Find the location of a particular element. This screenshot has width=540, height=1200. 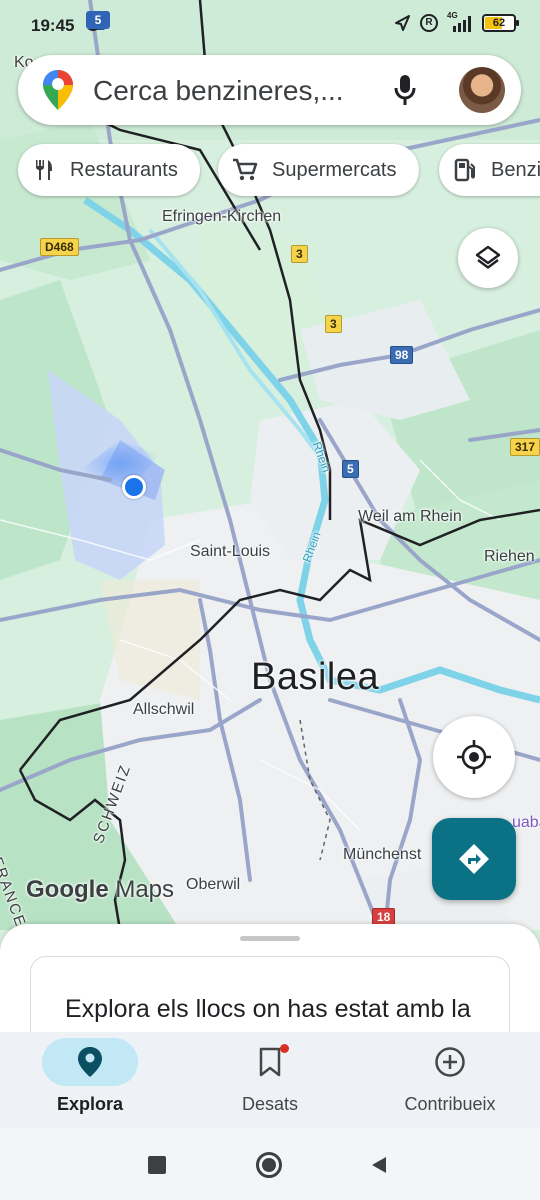

navigation-arrow-icon is located at coordinates (402, 23).